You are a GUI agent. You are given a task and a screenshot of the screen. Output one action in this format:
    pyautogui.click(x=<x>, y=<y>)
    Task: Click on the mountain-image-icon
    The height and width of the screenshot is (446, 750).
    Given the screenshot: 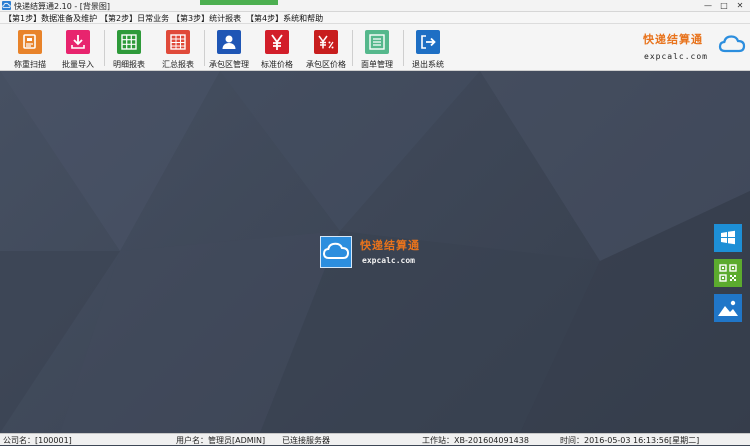 What is the action you would take?
    pyautogui.click(x=728, y=308)
    